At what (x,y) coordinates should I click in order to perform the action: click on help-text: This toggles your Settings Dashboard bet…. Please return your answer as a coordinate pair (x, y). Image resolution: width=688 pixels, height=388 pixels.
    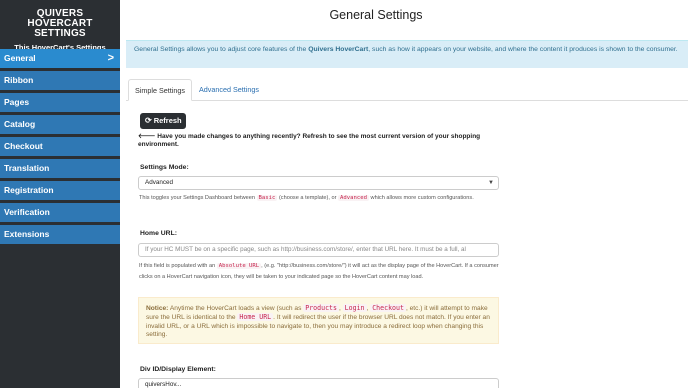
    Looking at the image, I should click on (198, 198).